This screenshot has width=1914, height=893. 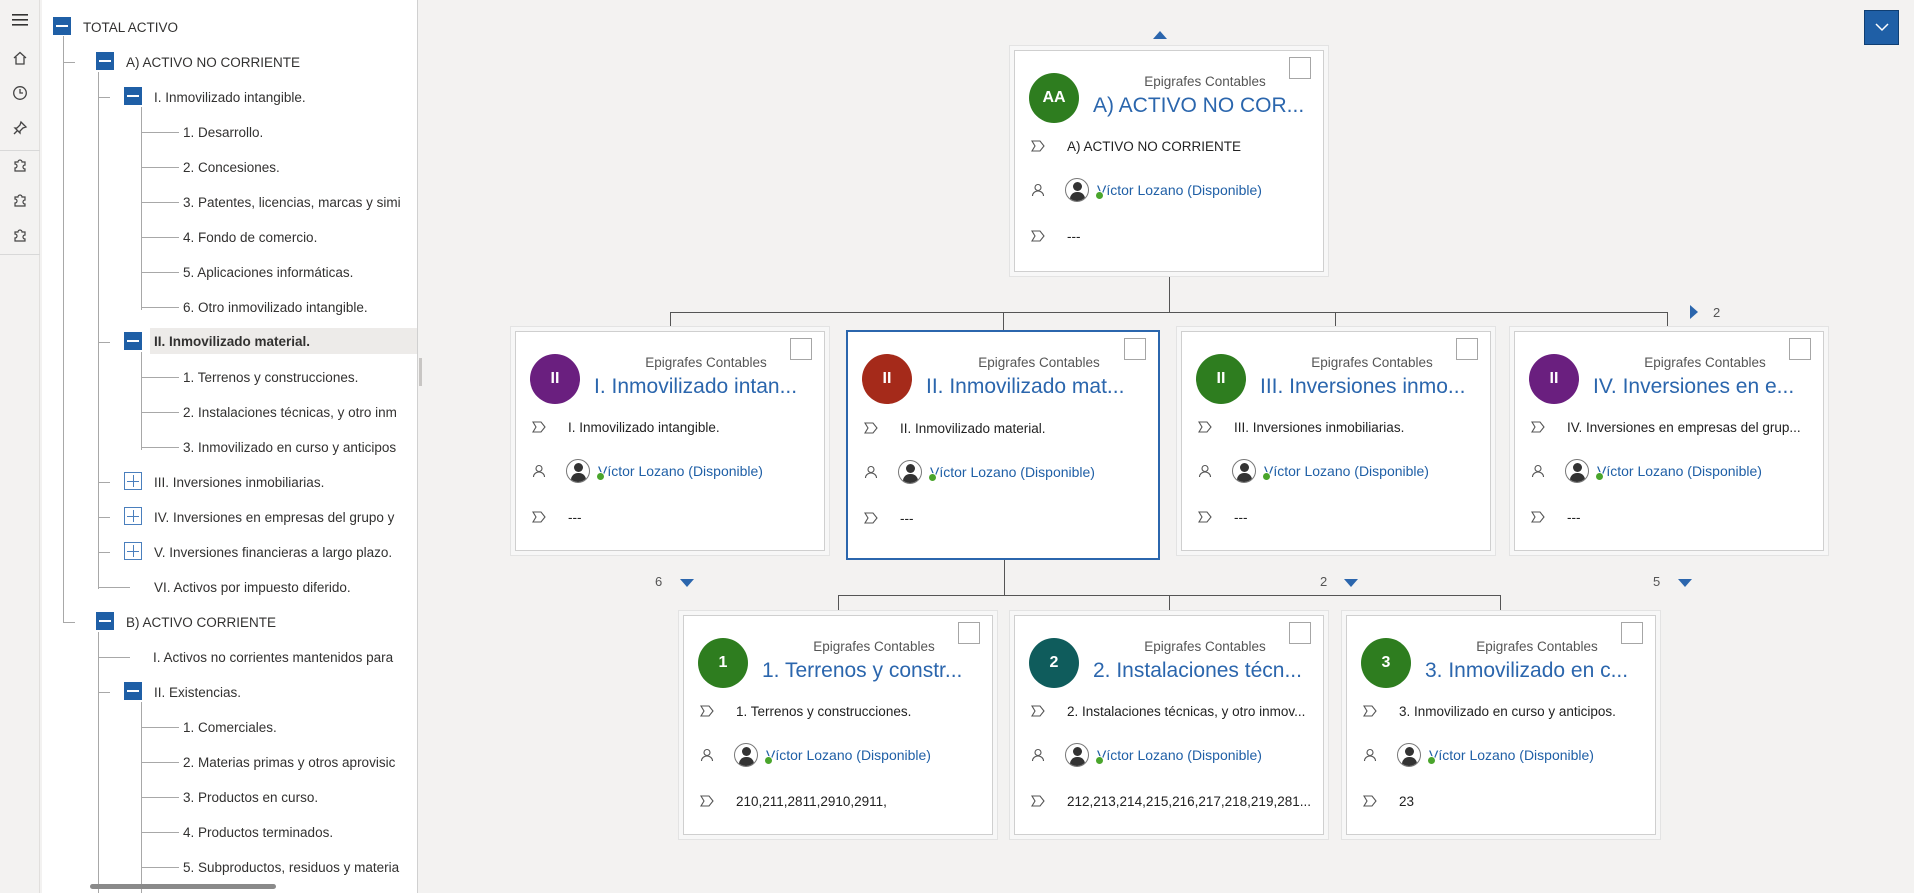 I want to click on person-icon, so click(x=1538, y=471).